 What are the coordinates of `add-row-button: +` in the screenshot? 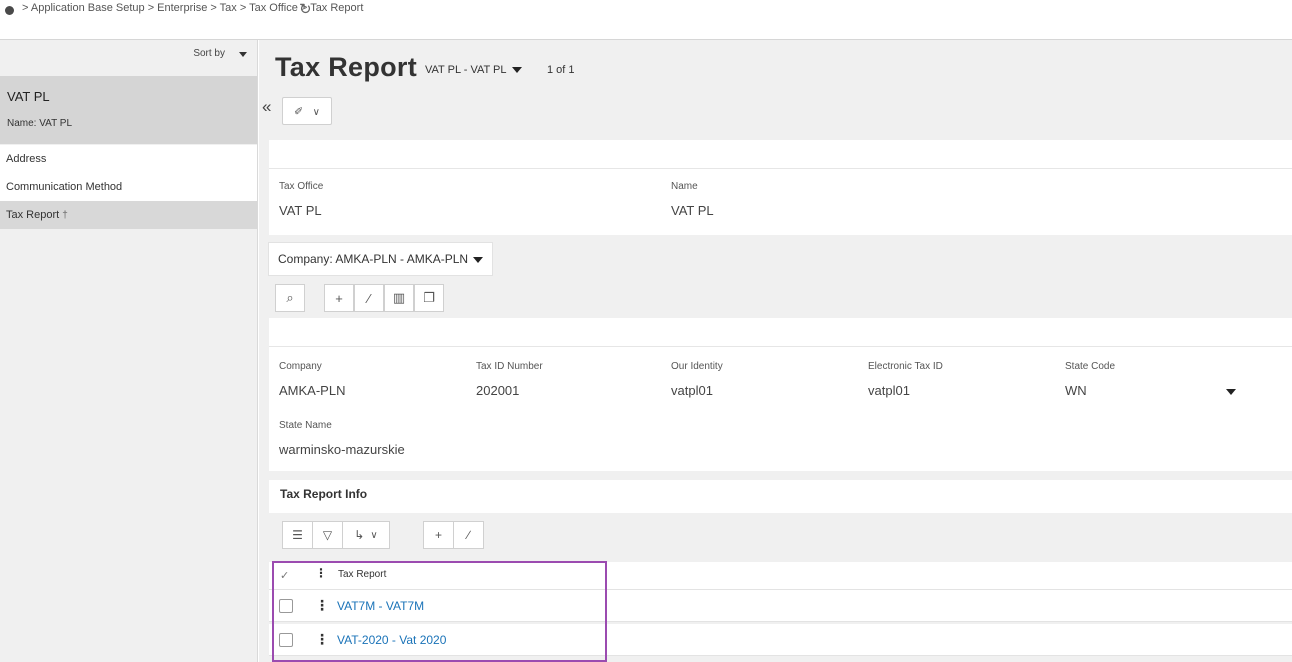 It's located at (438, 535).